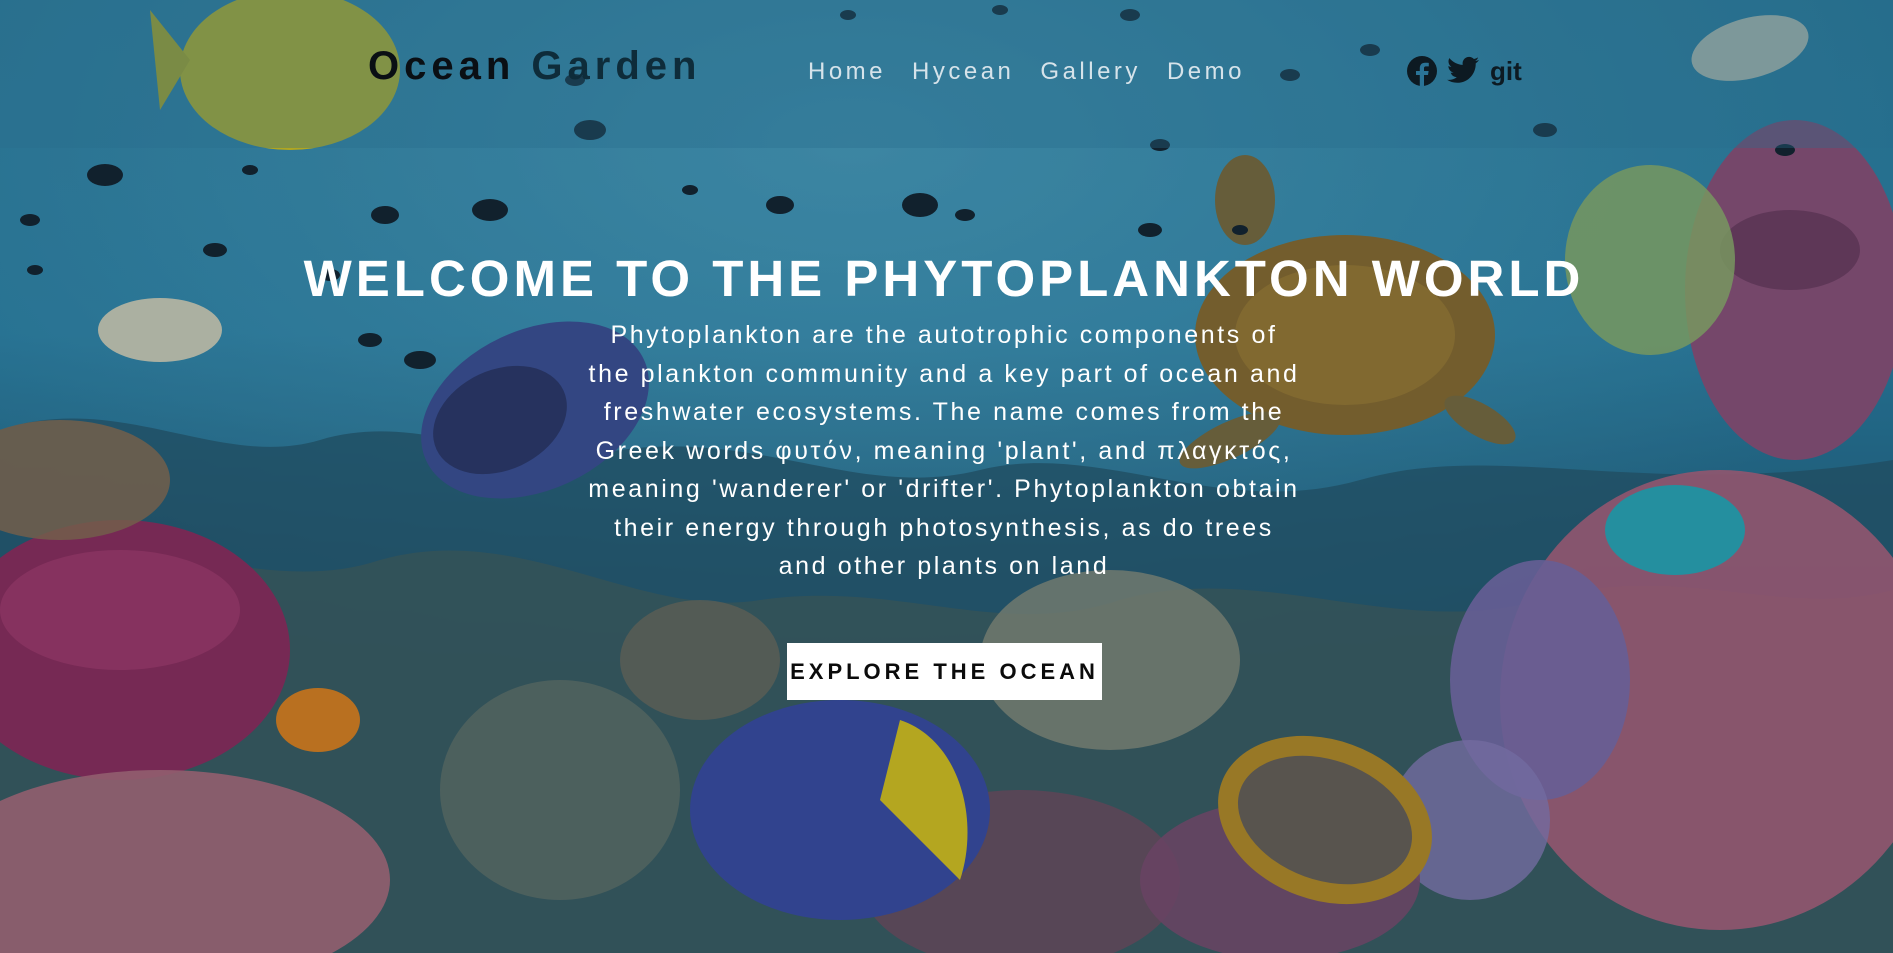 The width and height of the screenshot is (1893, 953). I want to click on main-nav: Home Hycean Gallery Demo, so click(1039, 72).